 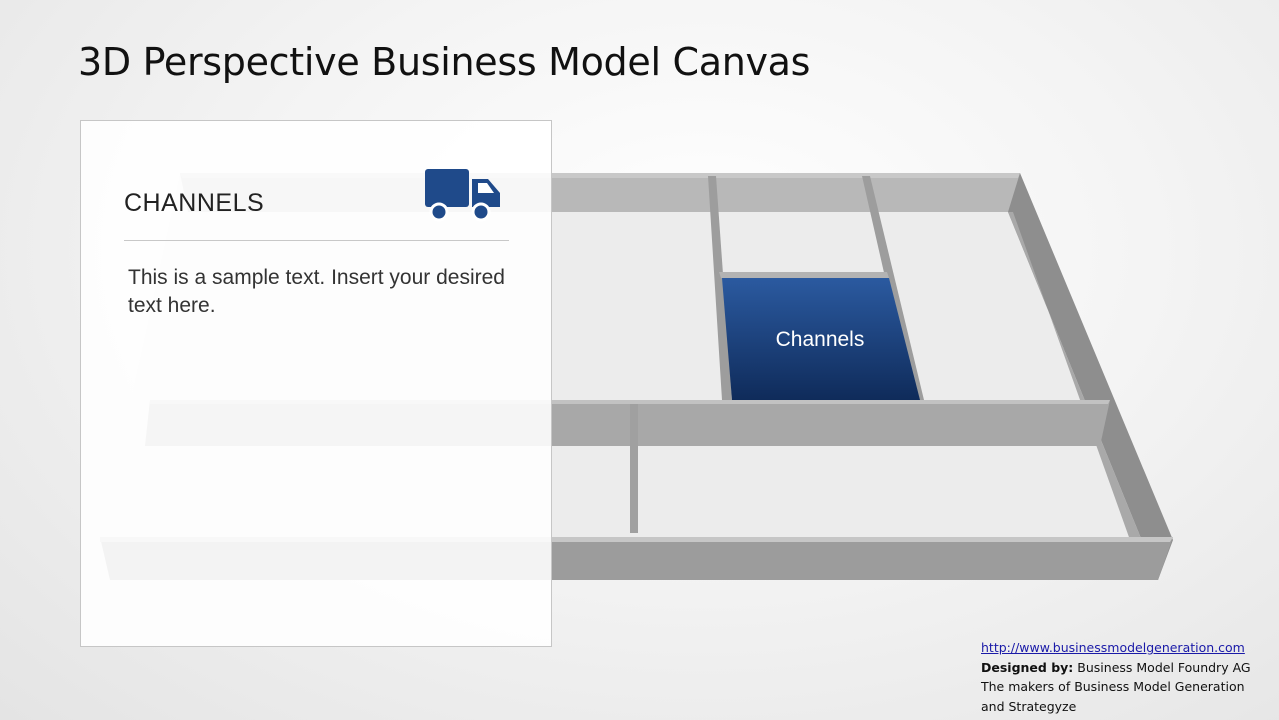 What do you see at coordinates (1113, 647) in the screenshot?
I see `credits-link: http://www.businessmodelgeneration.com` at bounding box center [1113, 647].